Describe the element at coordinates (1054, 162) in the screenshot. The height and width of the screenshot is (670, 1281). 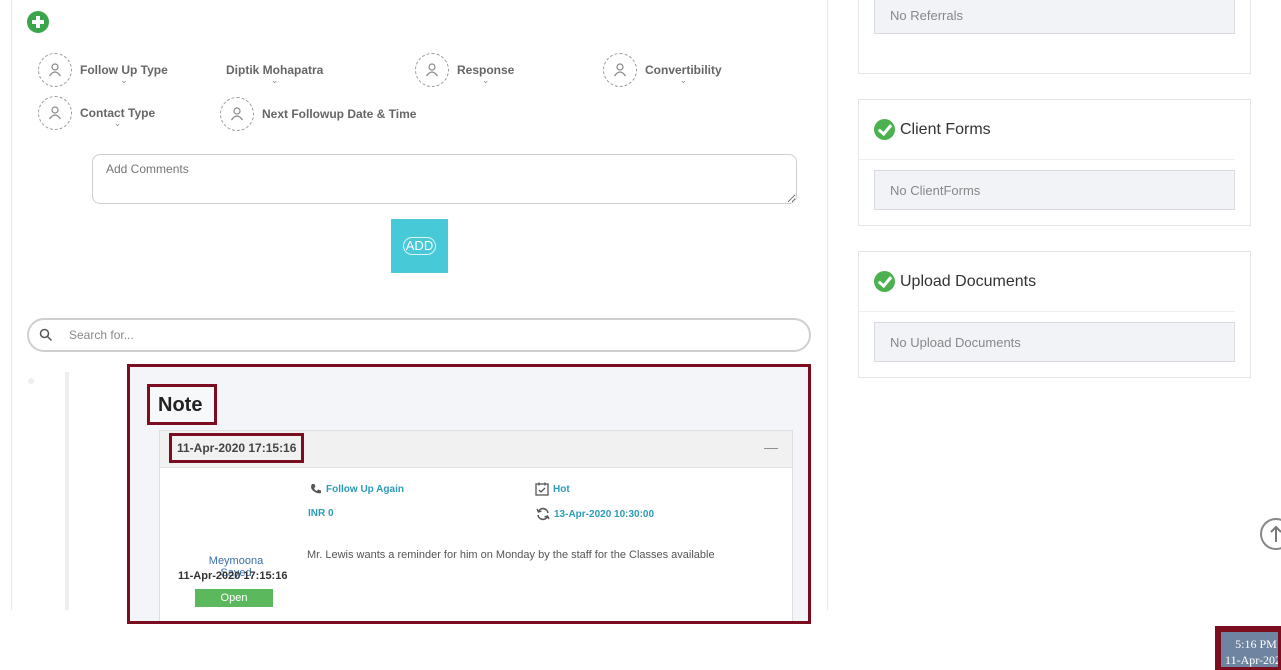
I see `client-forms-panel: Client Forms No ClientForms` at that location.